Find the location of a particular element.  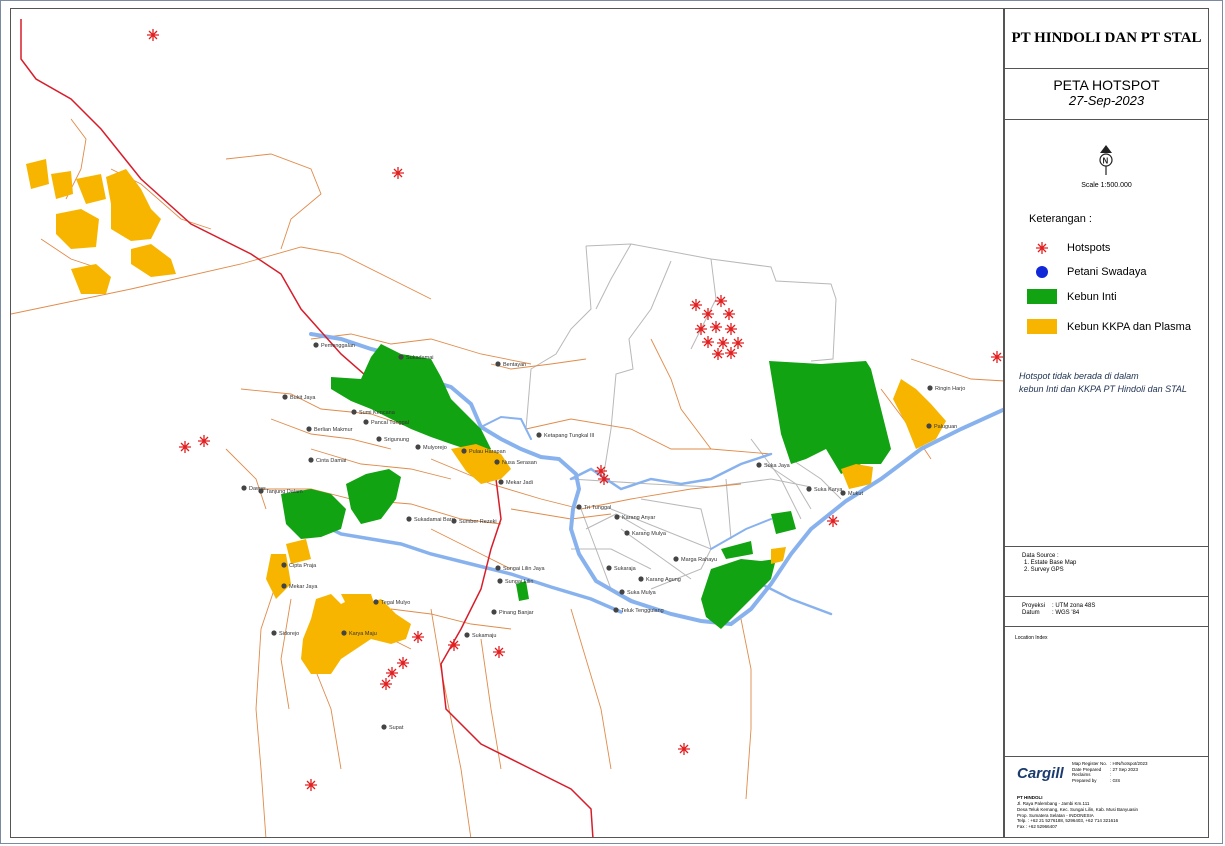

village-marker: Teluk Tenggulang is located at coordinates (638, 610).